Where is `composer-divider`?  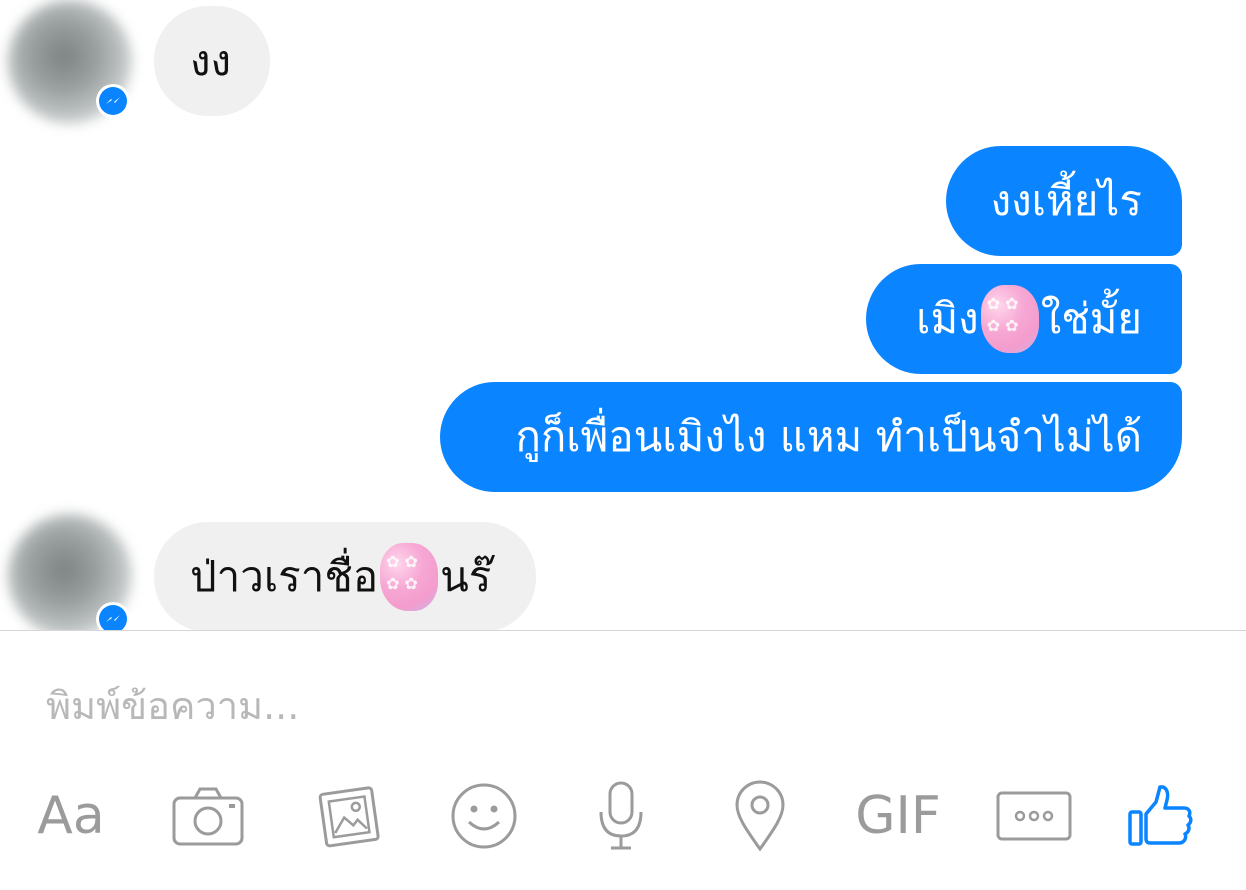 composer-divider is located at coordinates (623, 630).